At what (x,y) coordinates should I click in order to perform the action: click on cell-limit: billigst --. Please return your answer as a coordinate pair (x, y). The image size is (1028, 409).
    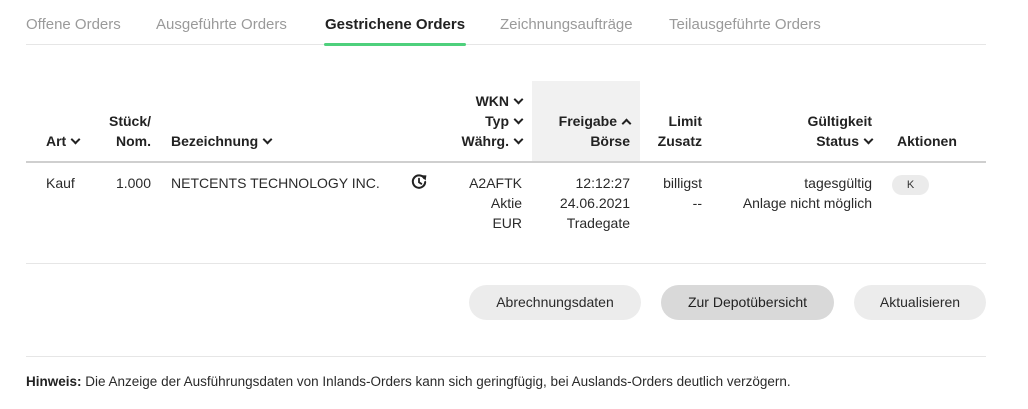
    Looking at the image, I should click on (671, 193).